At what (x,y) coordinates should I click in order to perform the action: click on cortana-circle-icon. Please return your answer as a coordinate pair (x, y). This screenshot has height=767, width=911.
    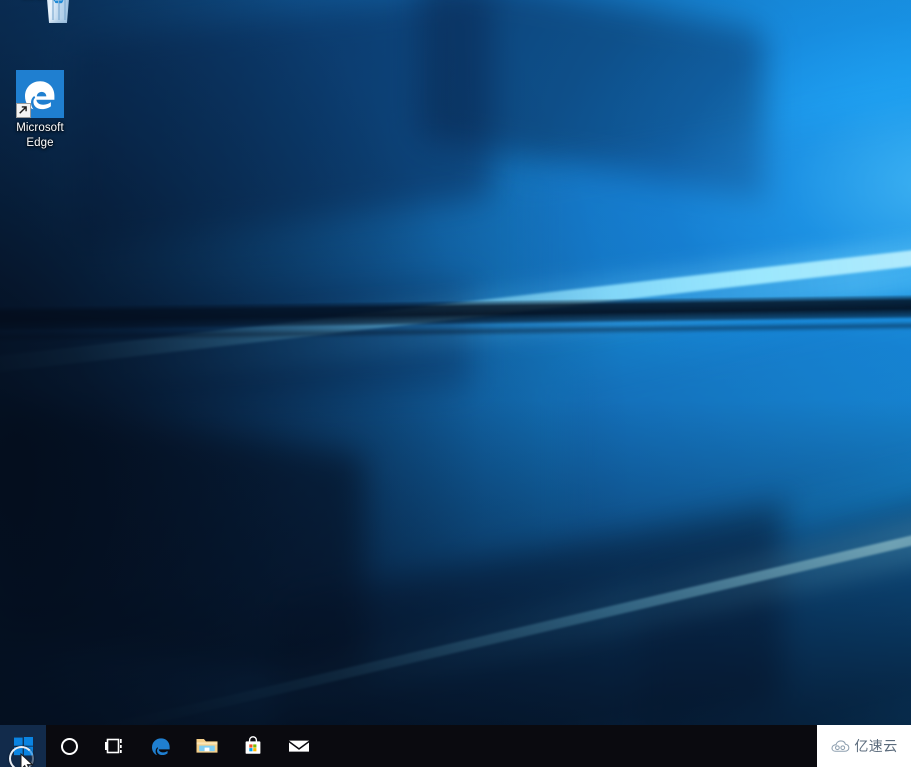
    Looking at the image, I should click on (69, 746).